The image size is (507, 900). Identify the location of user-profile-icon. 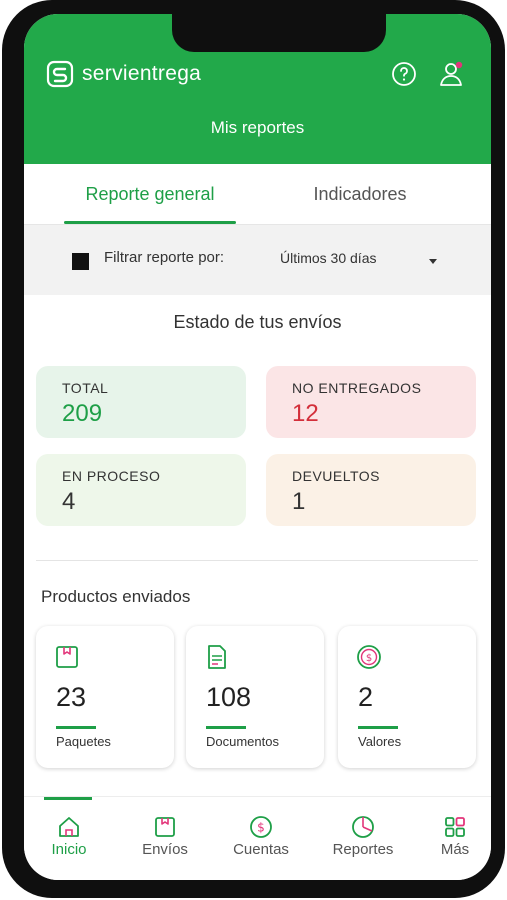
(452, 74).